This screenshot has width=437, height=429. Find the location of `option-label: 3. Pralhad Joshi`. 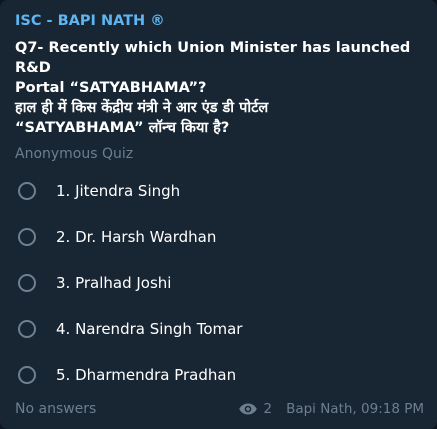

option-label: 3. Pralhad Joshi is located at coordinates (114, 283).